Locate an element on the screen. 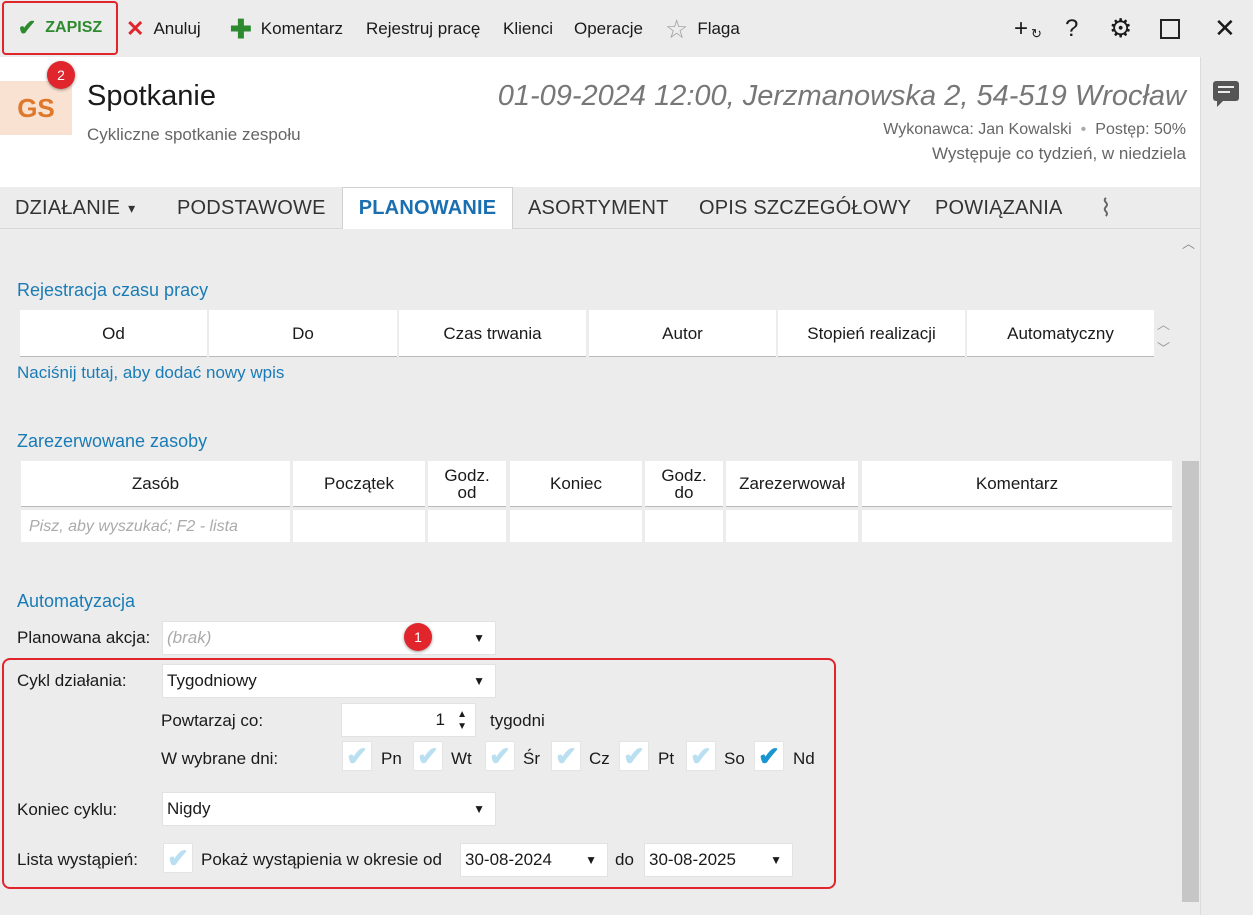 The height and width of the screenshot is (915, 1253). date-from-picker: 30-08-2024 ▼ is located at coordinates (534, 860).